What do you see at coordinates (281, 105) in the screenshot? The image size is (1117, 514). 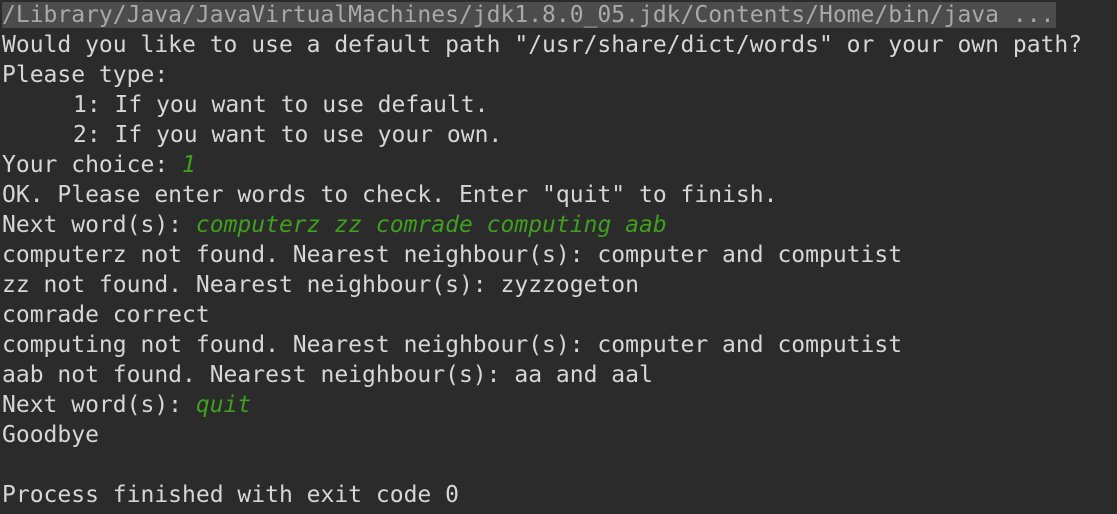 I see `option-1: 1: If you want to use default.` at bounding box center [281, 105].